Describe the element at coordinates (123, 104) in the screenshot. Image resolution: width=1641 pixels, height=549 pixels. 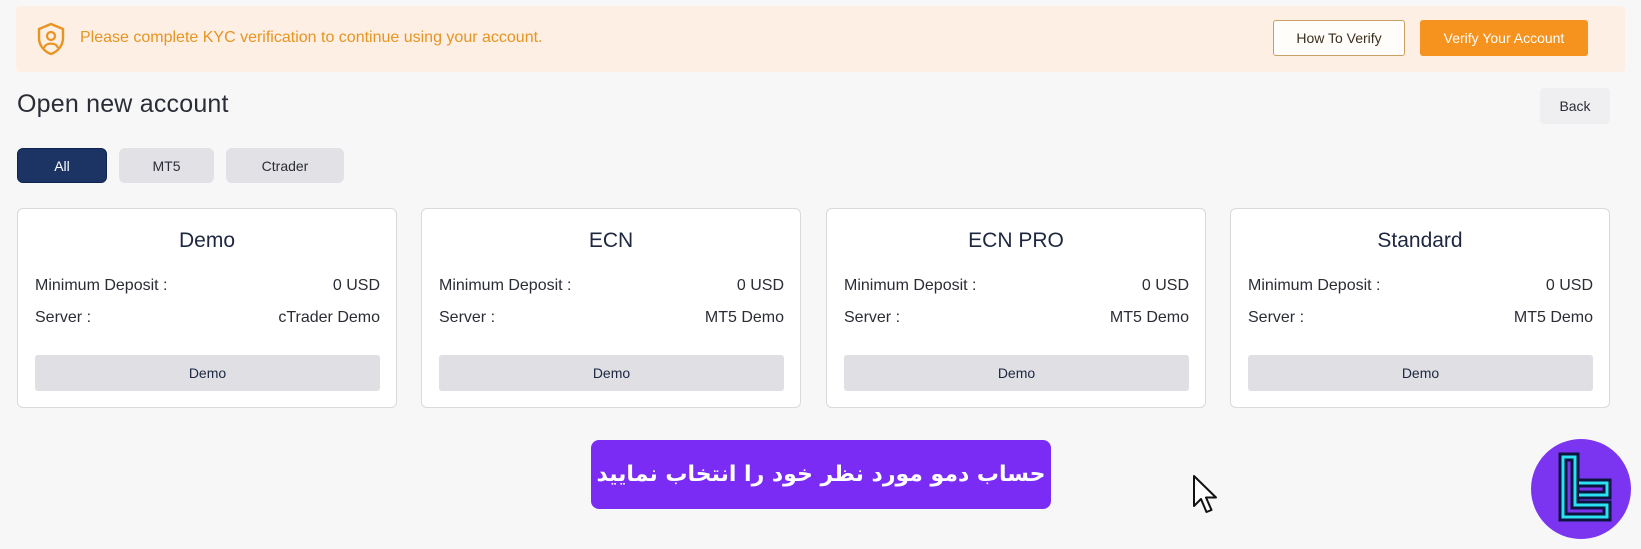
I see `page-title: Open new account` at that location.